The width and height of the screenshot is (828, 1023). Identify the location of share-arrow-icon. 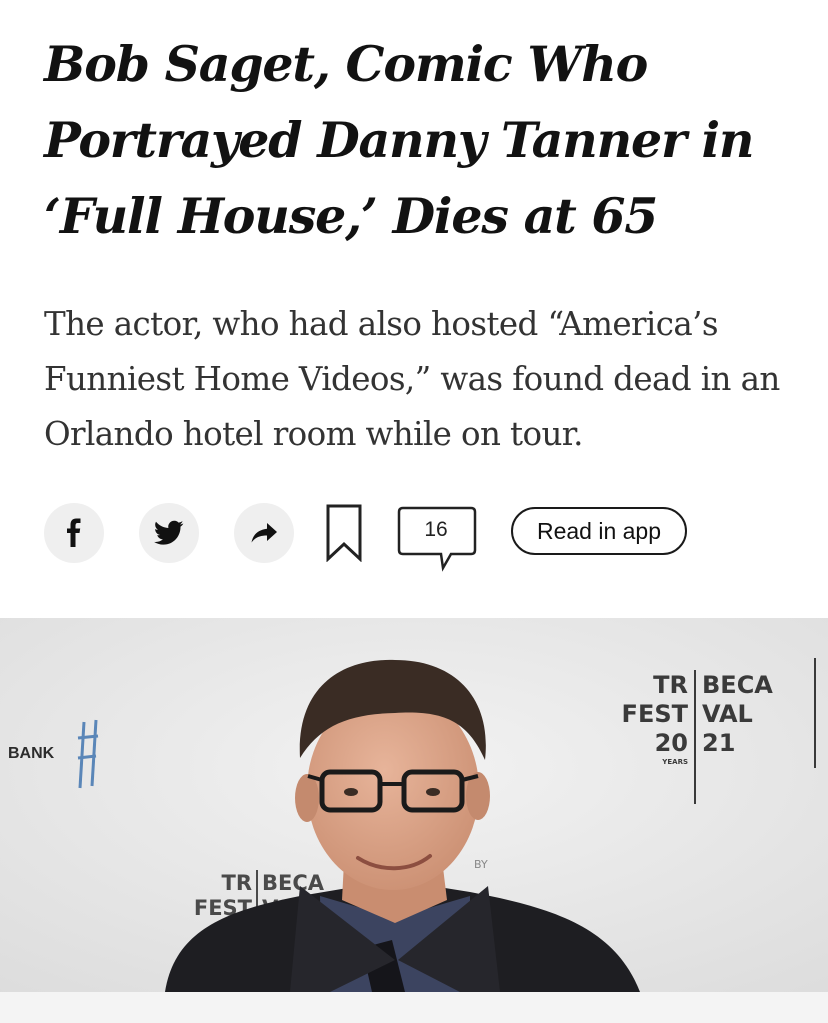
(264, 533).